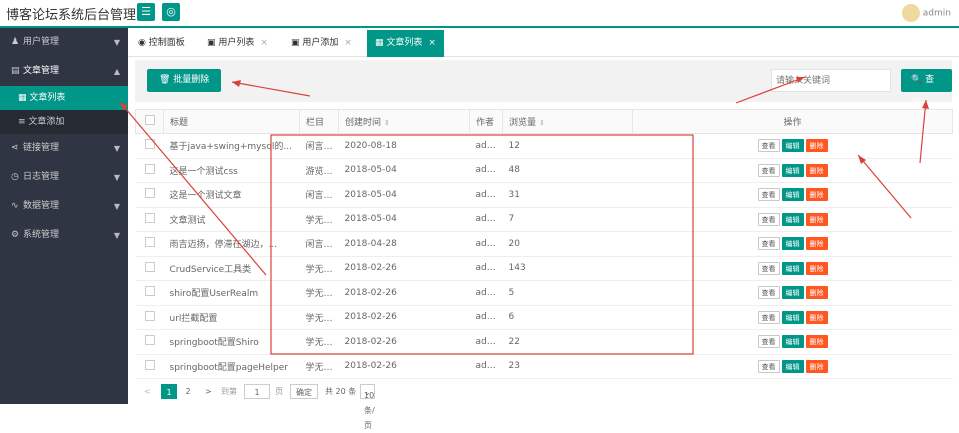  I want to click on table-row: url拦截配置 学无止境 2018-02-26 admin 6 查看 编辑 删除, so click(544, 317).